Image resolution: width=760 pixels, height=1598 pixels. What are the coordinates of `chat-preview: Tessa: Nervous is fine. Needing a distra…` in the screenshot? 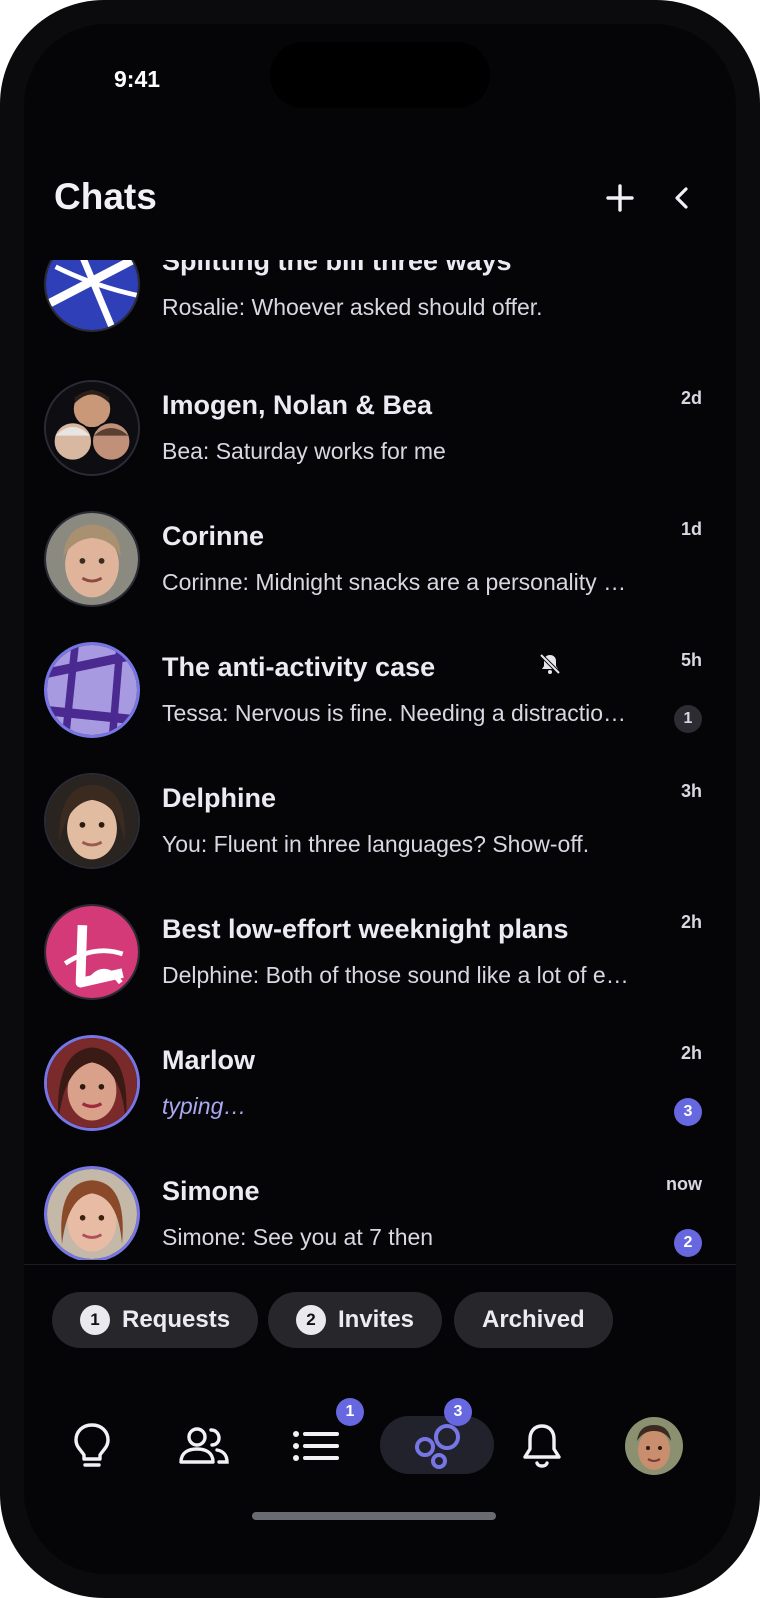 It's located at (397, 713).